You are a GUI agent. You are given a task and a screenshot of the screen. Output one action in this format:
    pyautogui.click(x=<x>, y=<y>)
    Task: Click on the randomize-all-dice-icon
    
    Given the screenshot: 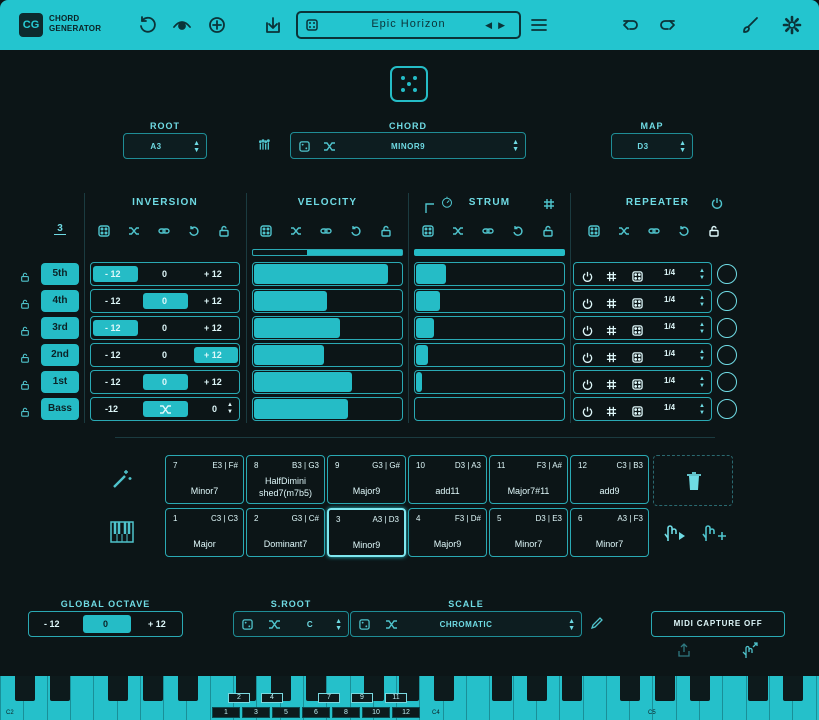 What is the action you would take?
    pyautogui.click(x=409, y=84)
    